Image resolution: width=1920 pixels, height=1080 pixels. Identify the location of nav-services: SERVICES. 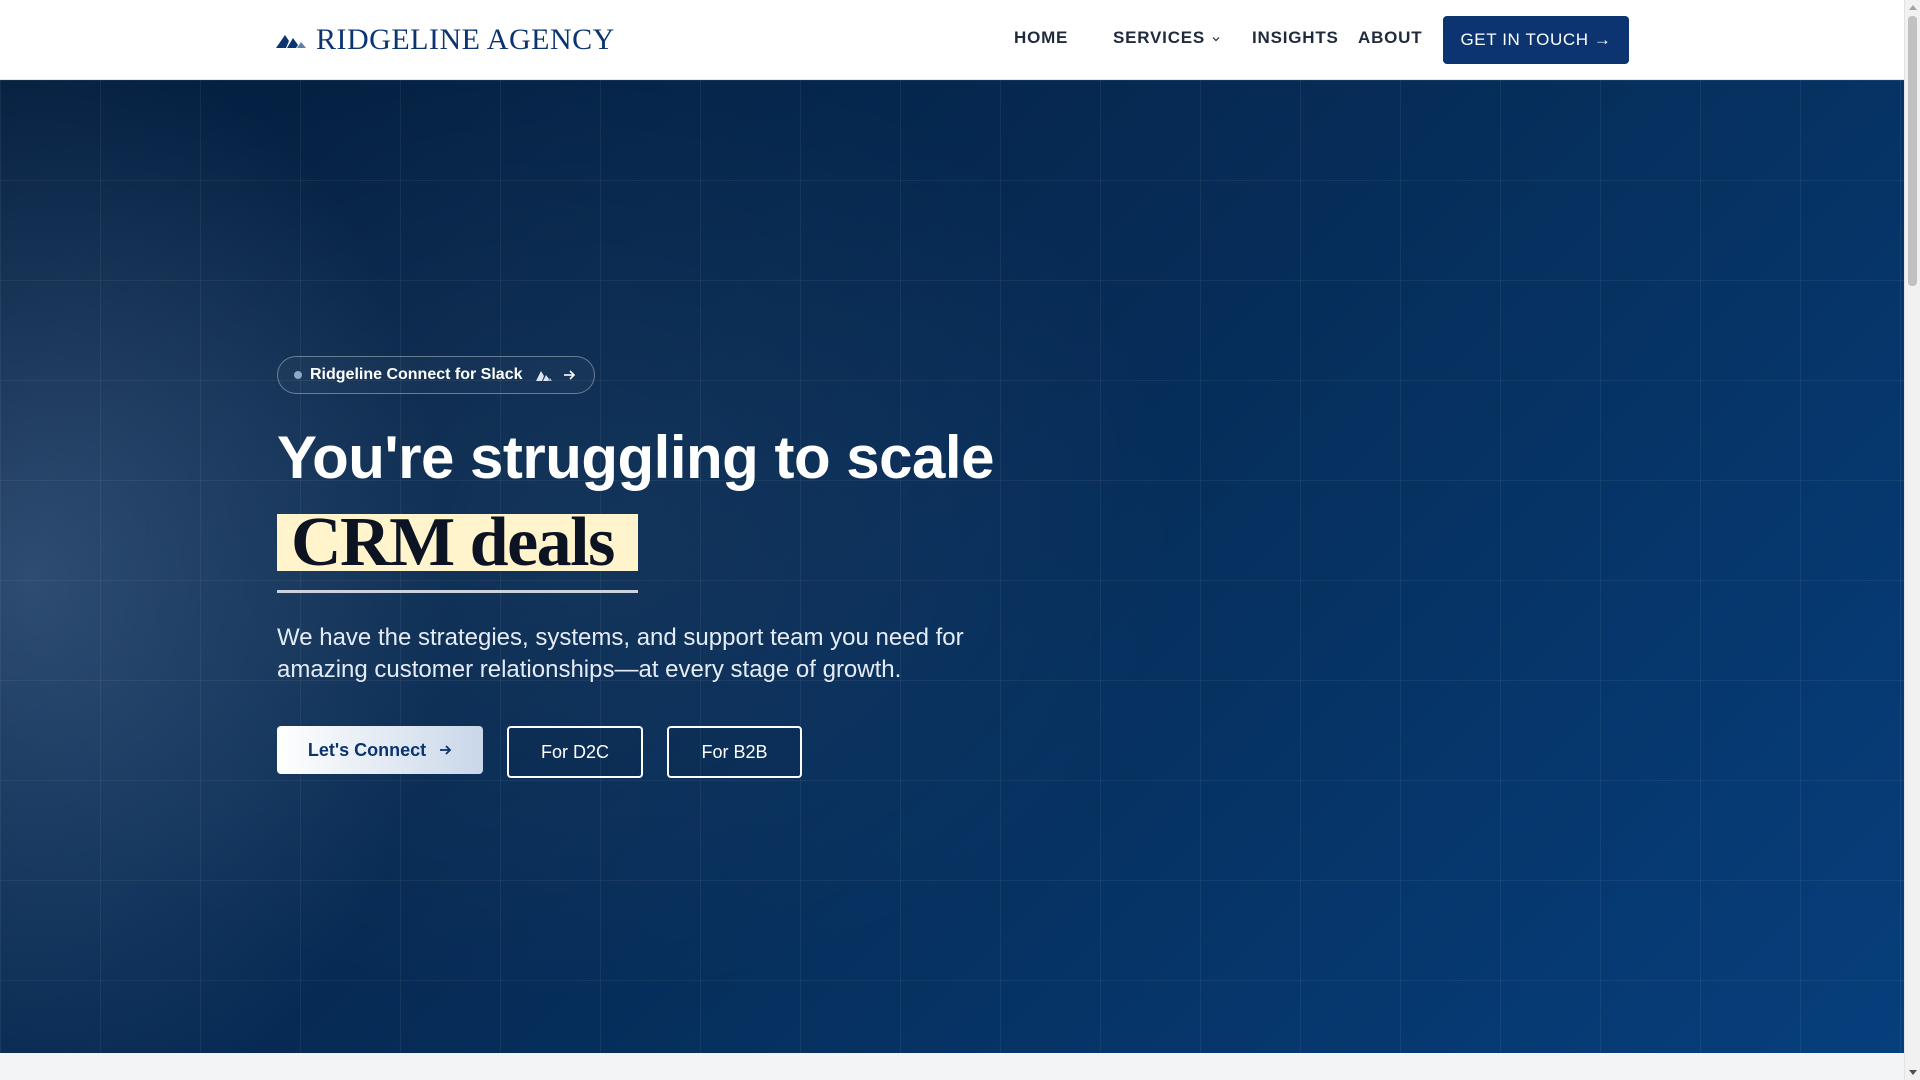
(1167, 38).